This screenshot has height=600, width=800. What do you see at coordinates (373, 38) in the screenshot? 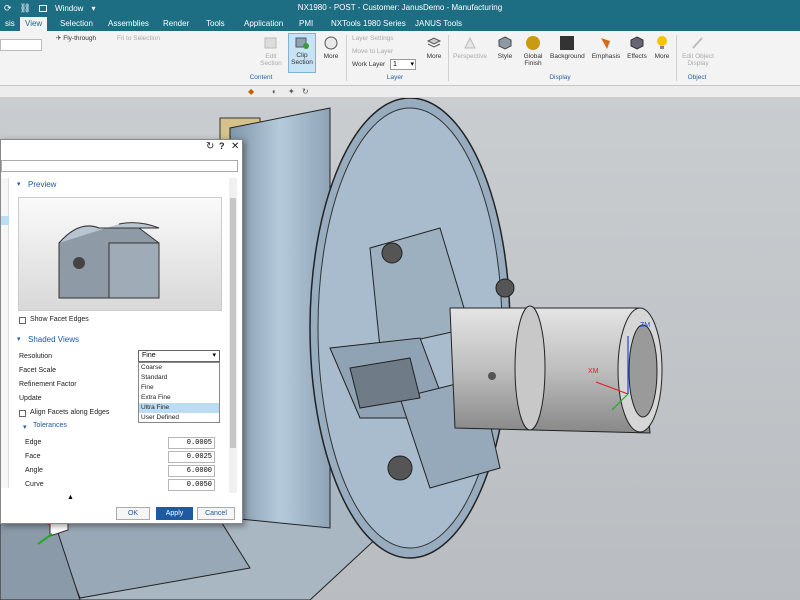
I see `layer-settings-button: Layer Settings` at bounding box center [373, 38].